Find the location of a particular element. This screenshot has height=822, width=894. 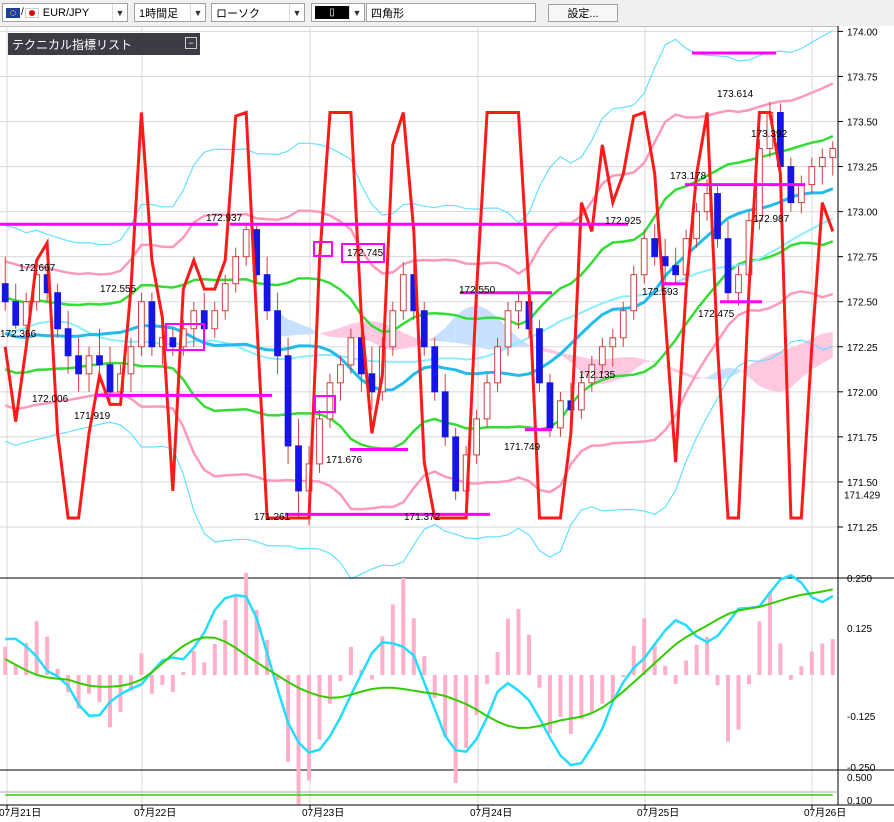

symbol-label: EUR/JPY is located at coordinates (66, 12).